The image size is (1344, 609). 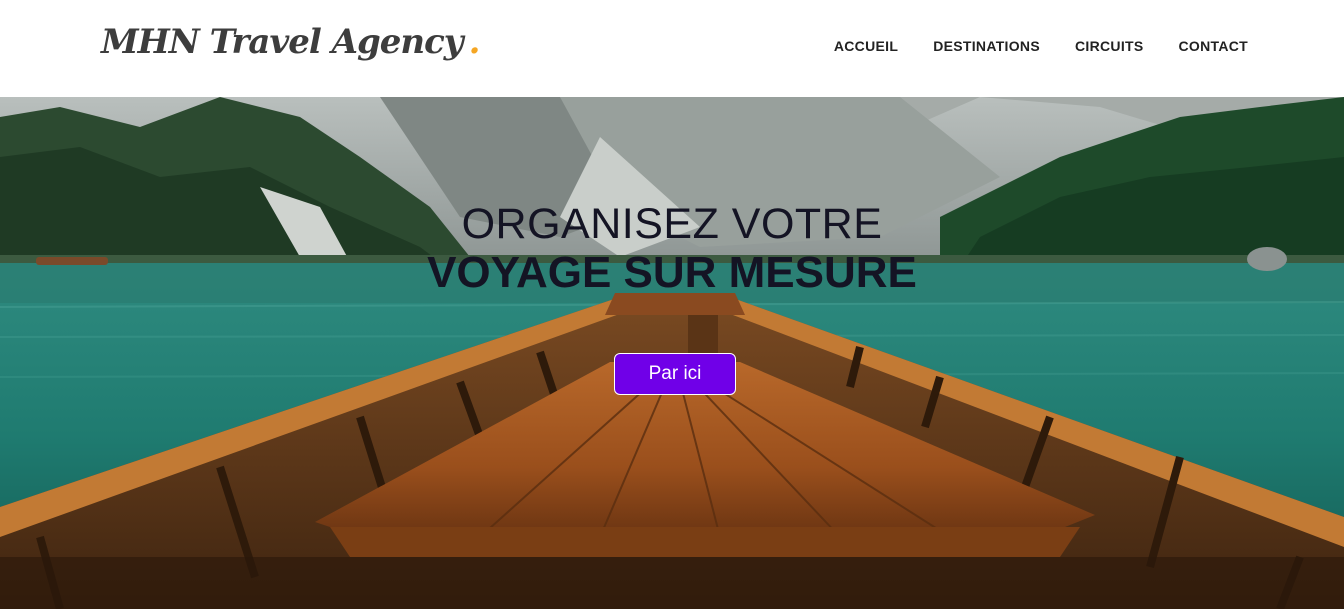 I want to click on nav-link-circuits: CIRCUITS, so click(x=1109, y=46).